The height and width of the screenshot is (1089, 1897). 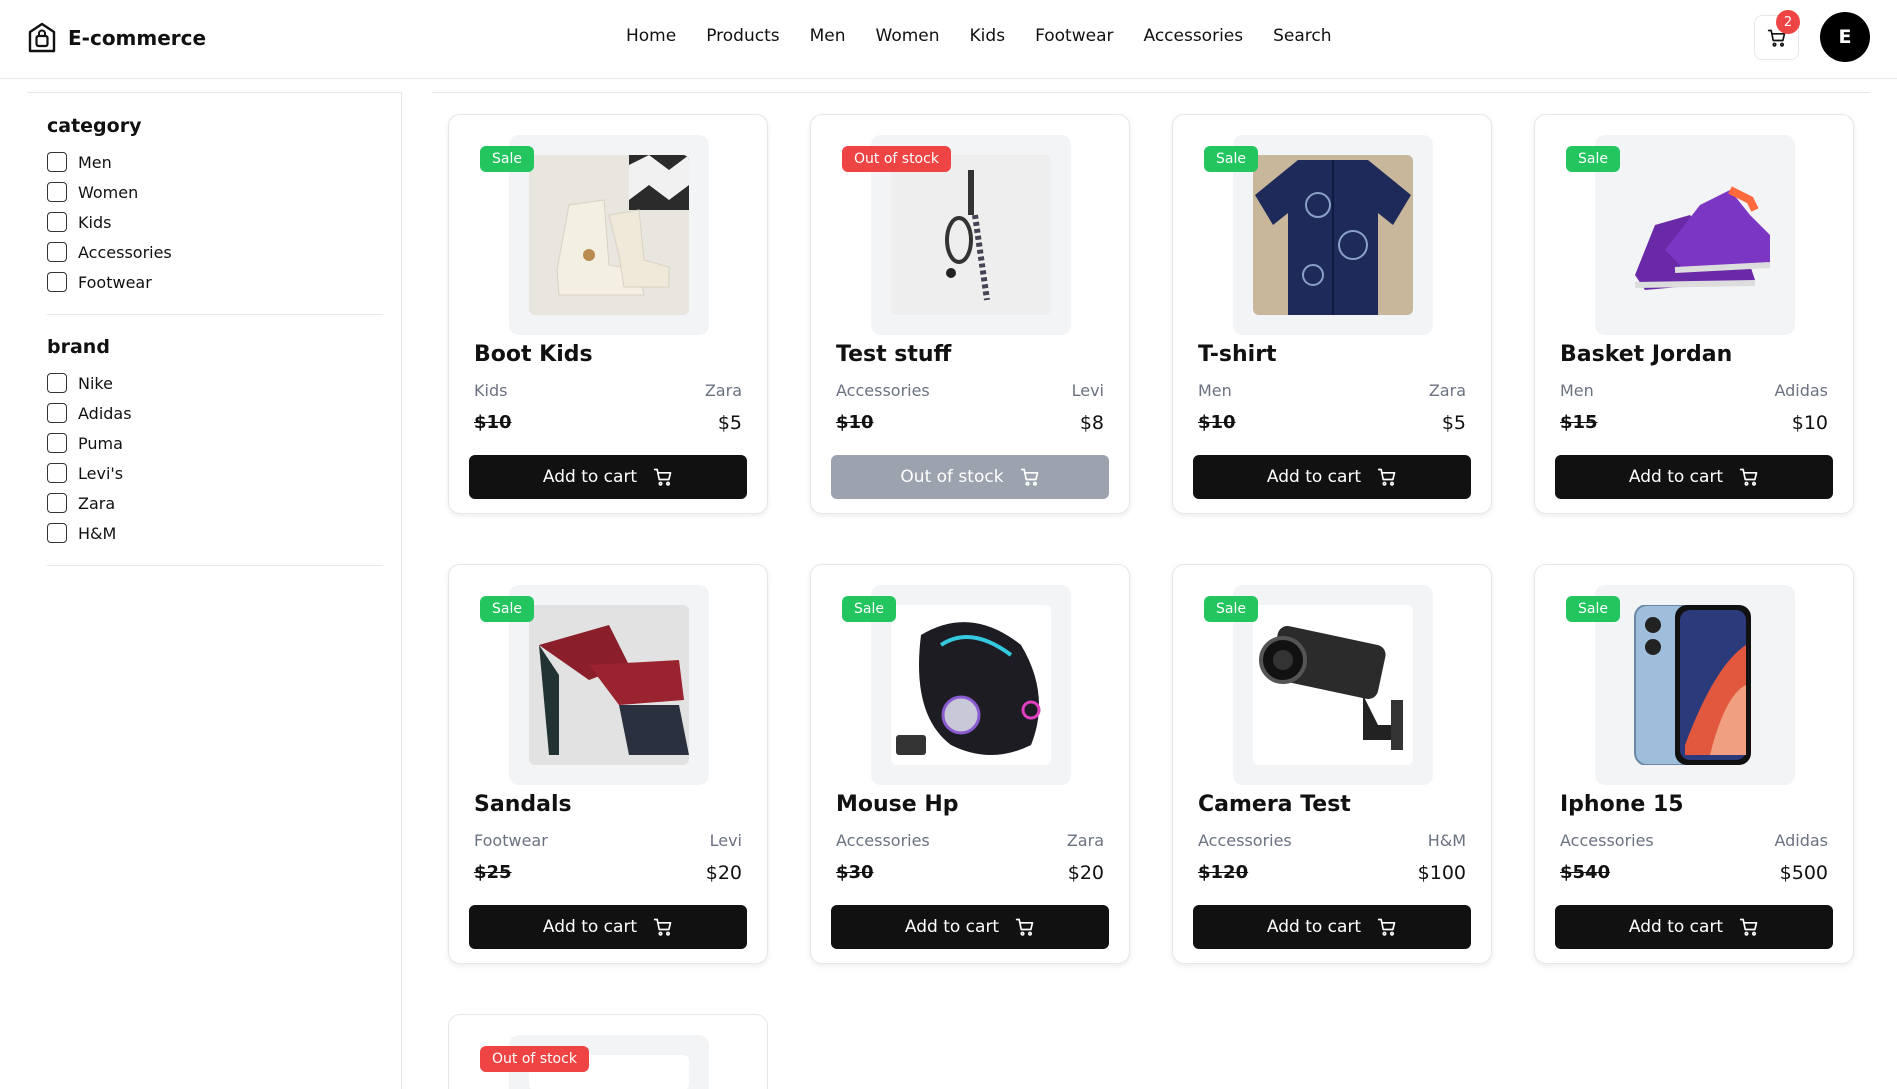 I want to click on brand-filter-group: brand Nike Adidas Puma Levi's Zara H&M, so click(x=215, y=442).